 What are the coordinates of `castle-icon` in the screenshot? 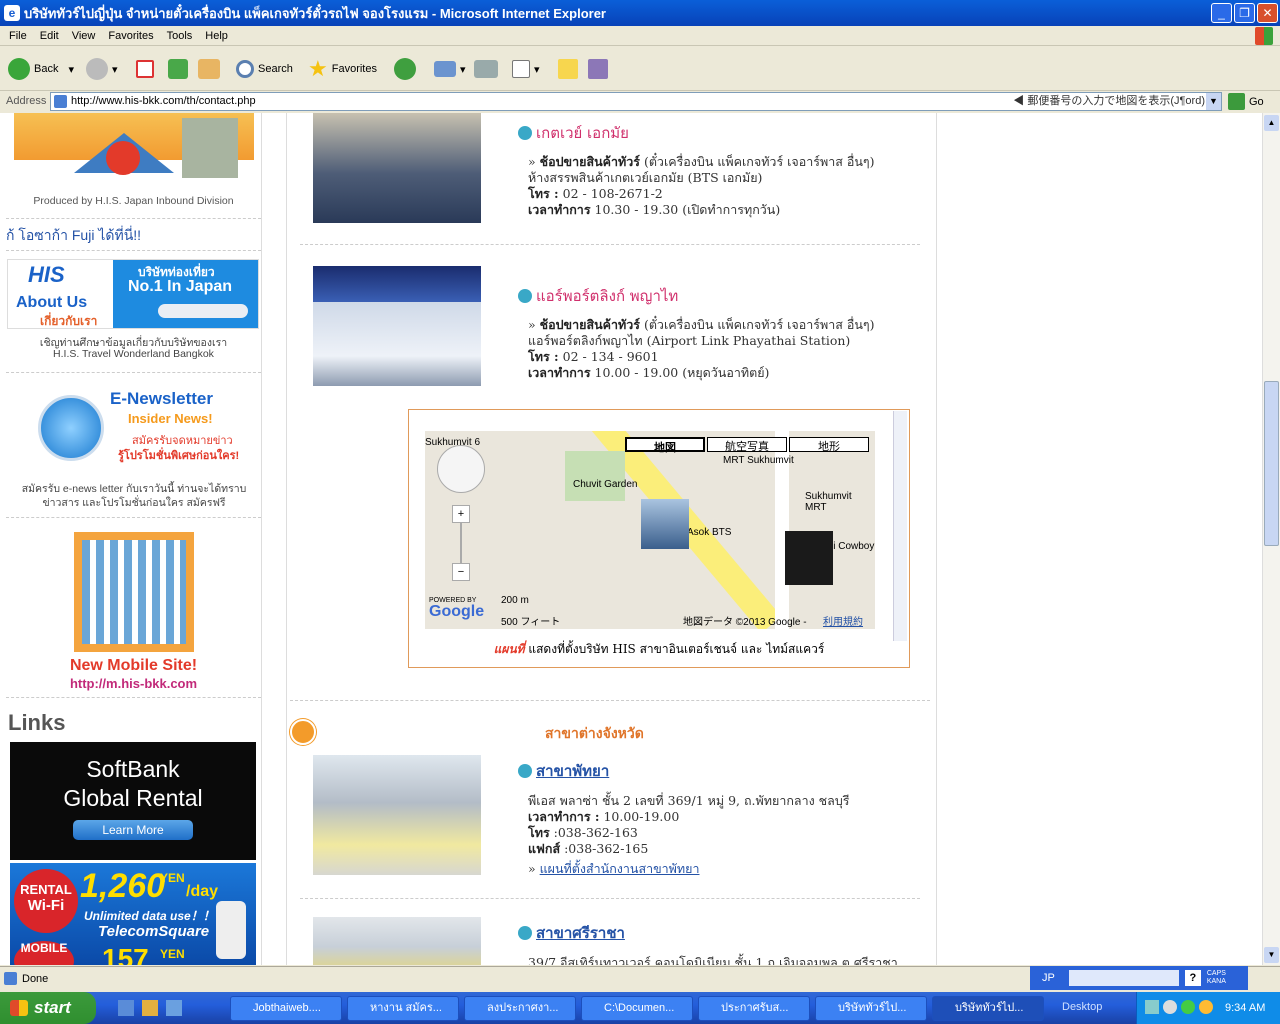 It's located at (210, 148).